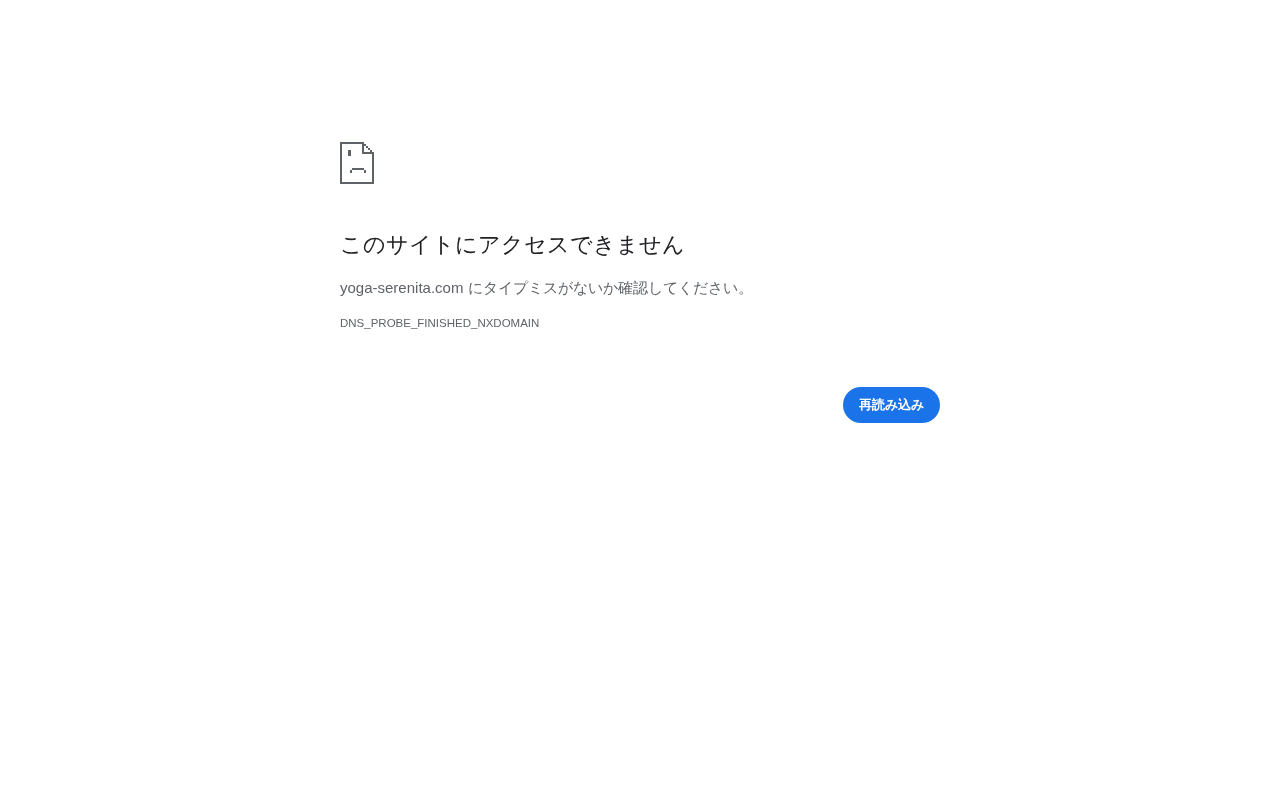 This screenshot has width=1280, height=800. What do you see at coordinates (357, 163) in the screenshot?
I see `sad-page-icon` at bounding box center [357, 163].